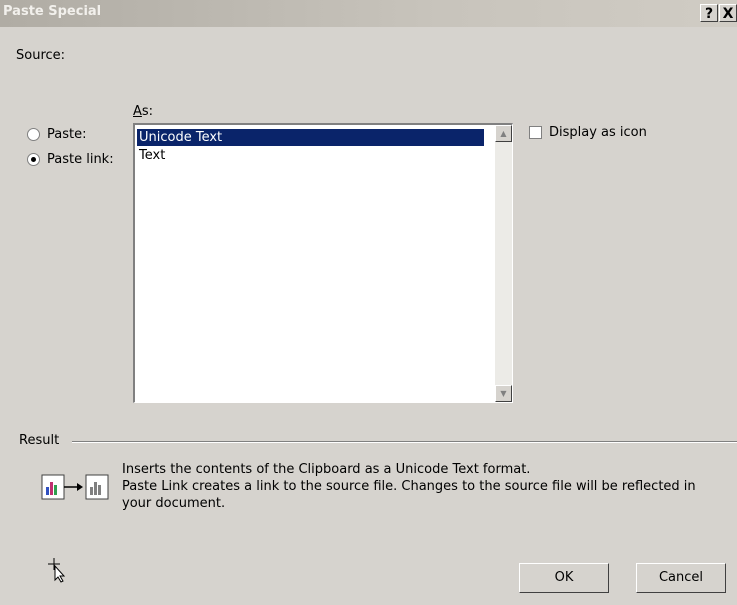 This screenshot has height=605, width=737. What do you see at coordinates (503, 133) in the screenshot?
I see `scroll-up-arrow-icon: ▲` at bounding box center [503, 133].